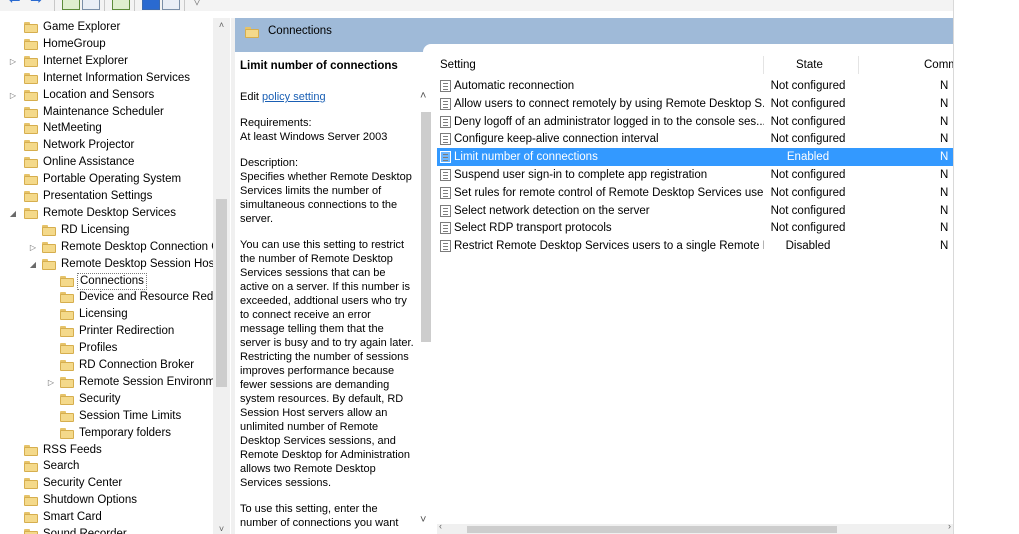  Describe the element at coordinates (949, 526) in the screenshot. I see `scroll-right-icon: ›` at that location.